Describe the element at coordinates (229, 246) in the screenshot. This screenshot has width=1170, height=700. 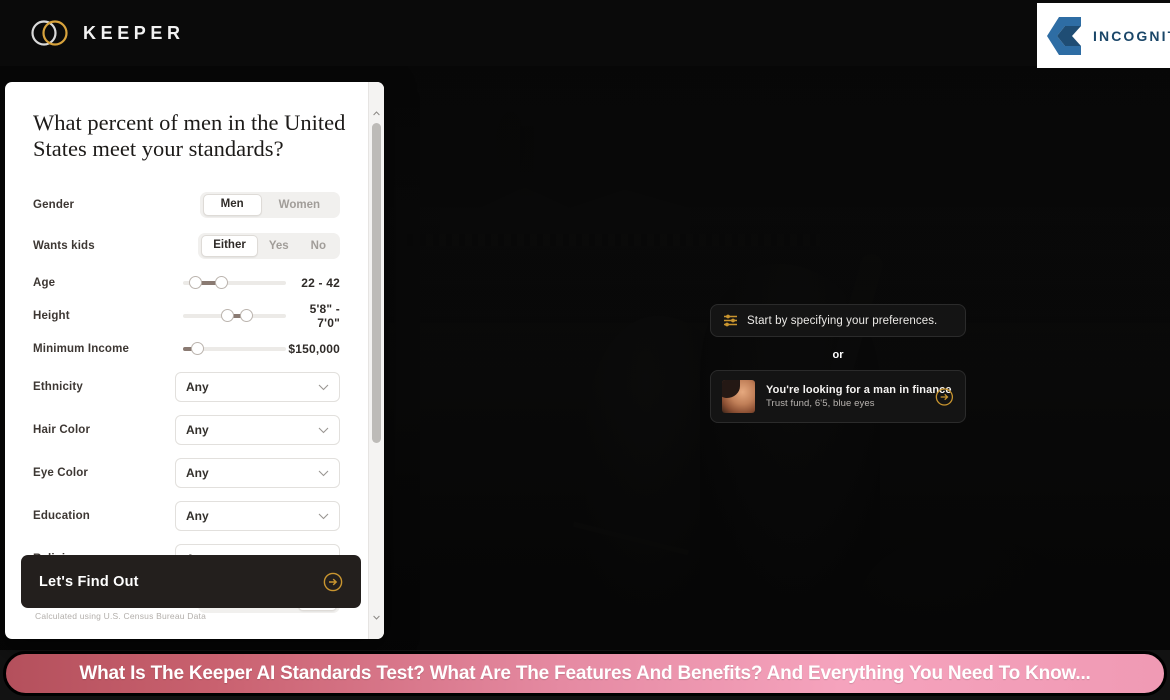
I see `wants-kids-option-either: Either` at that location.